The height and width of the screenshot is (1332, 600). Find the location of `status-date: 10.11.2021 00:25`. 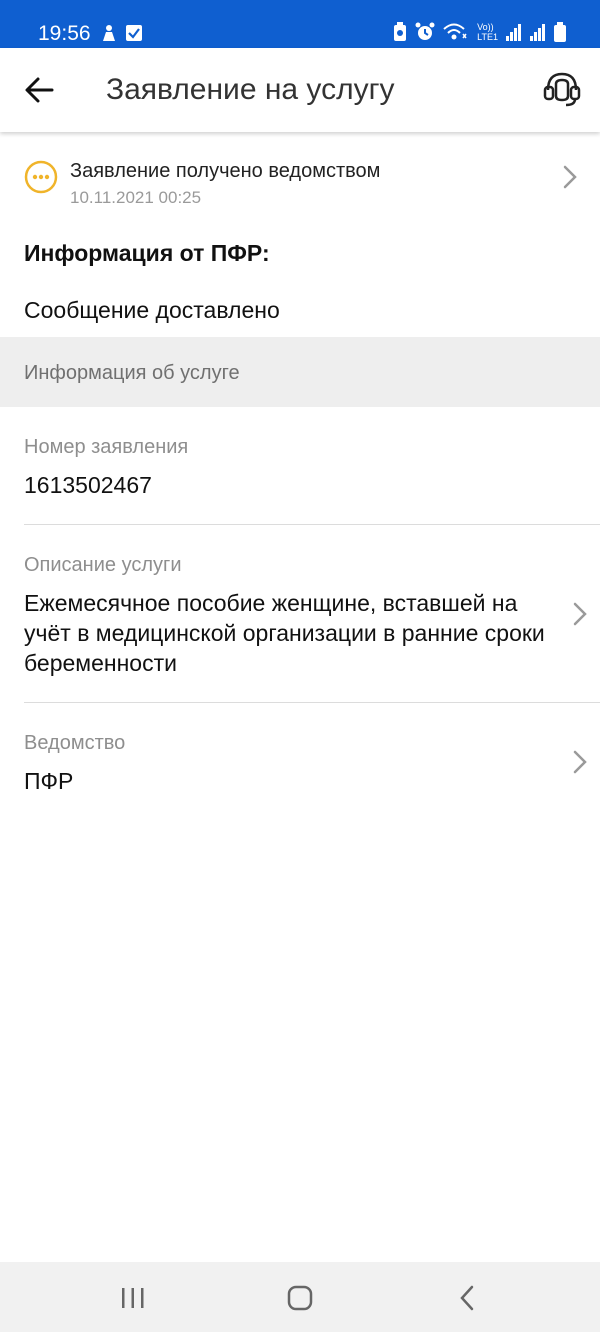

status-date: 10.11.2021 00:25 is located at coordinates (136, 197).